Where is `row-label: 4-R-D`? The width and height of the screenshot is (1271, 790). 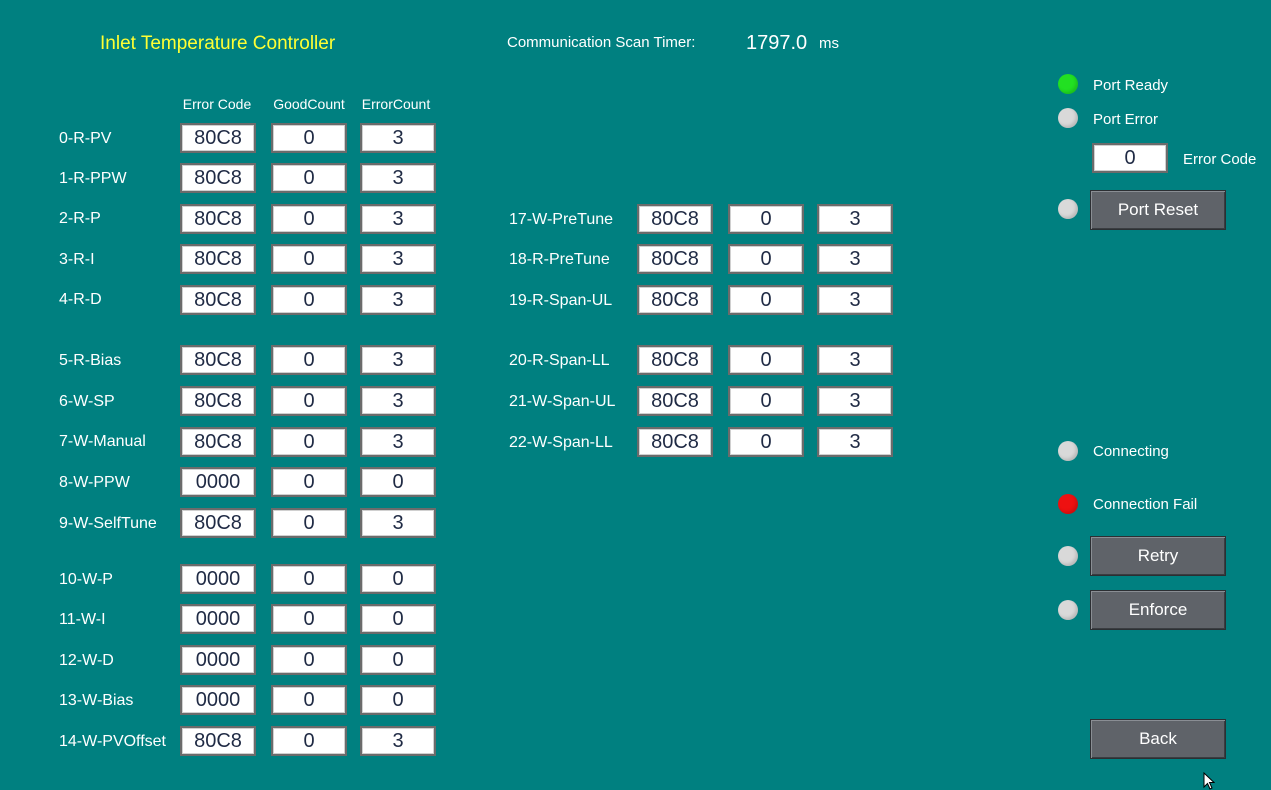
row-label: 4-R-D is located at coordinates (80, 299).